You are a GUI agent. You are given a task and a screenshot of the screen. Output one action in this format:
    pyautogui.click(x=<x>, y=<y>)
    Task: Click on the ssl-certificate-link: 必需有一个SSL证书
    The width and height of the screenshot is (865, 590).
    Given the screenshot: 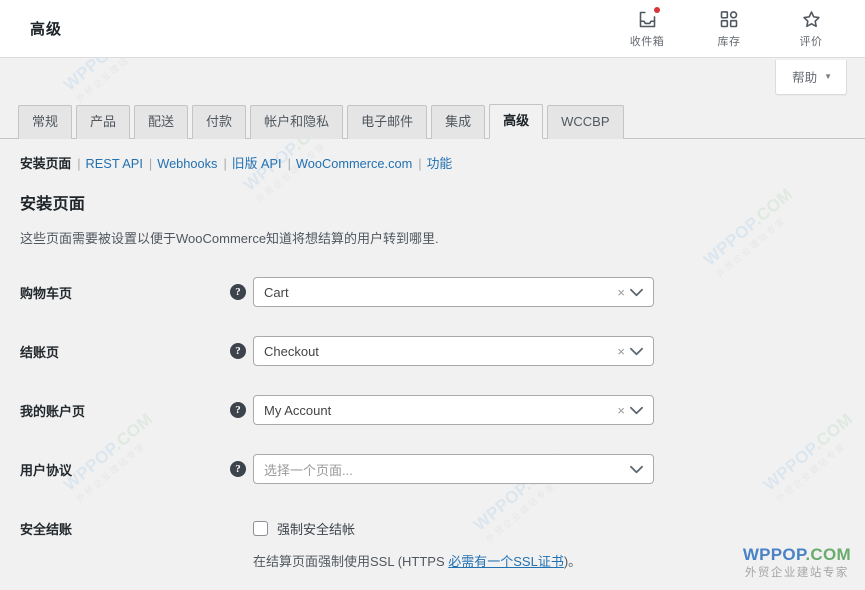 What is the action you would take?
    pyautogui.click(x=506, y=561)
    